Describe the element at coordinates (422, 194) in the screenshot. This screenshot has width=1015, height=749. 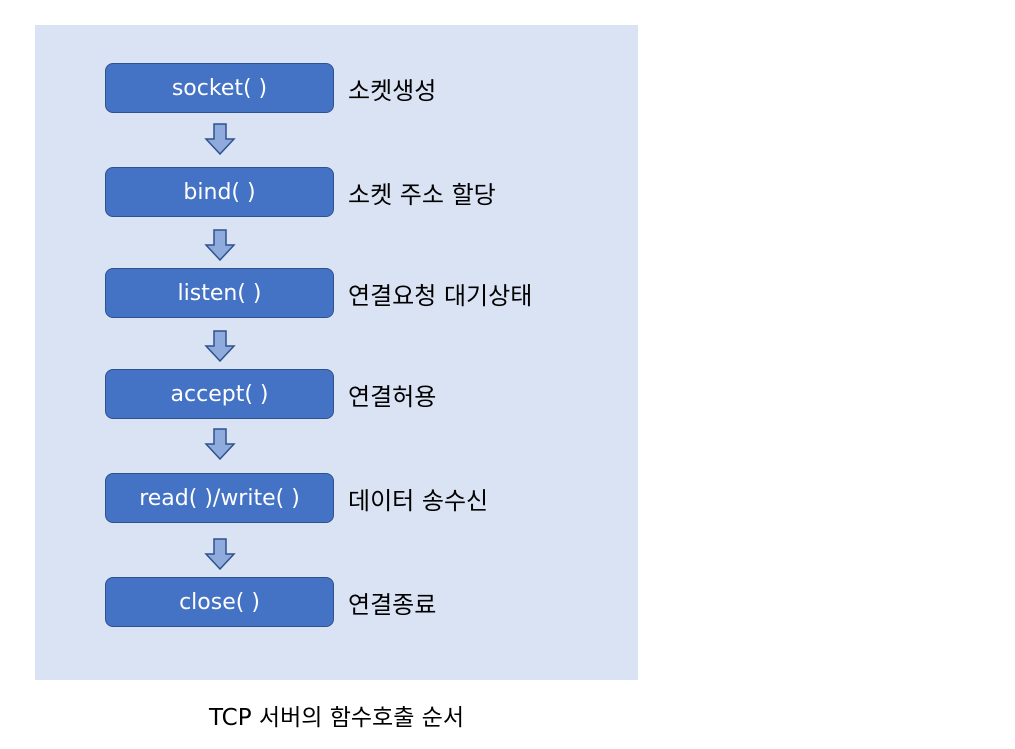
I see `step-bind-label: 소켓 주소 할당` at that location.